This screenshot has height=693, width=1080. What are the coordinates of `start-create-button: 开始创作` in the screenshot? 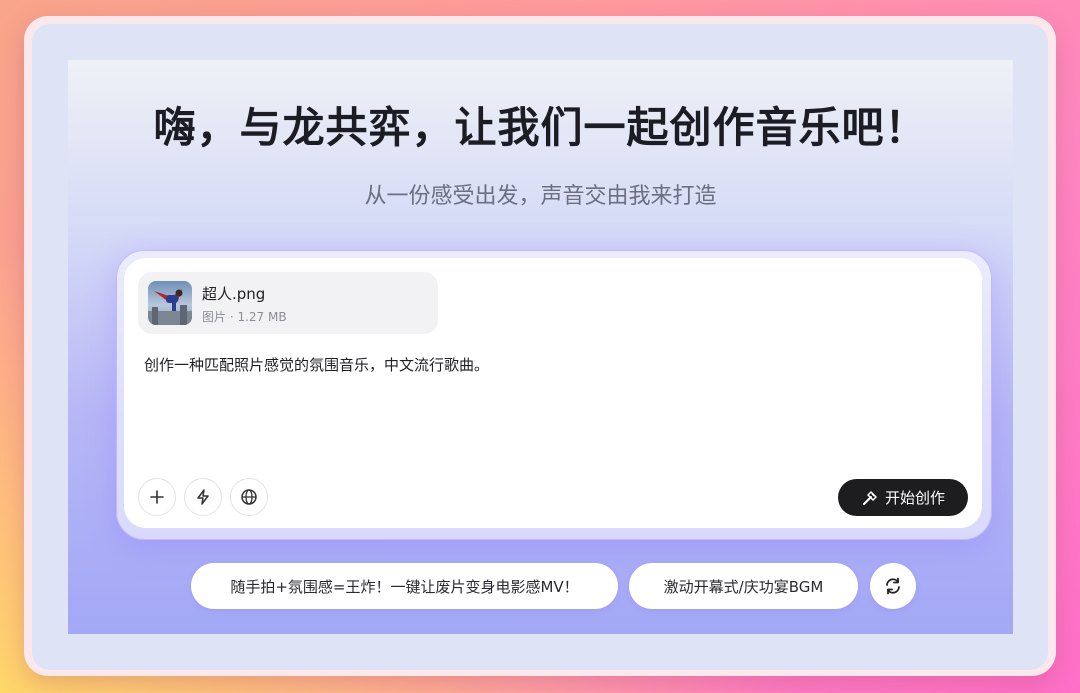 It's located at (903, 497).